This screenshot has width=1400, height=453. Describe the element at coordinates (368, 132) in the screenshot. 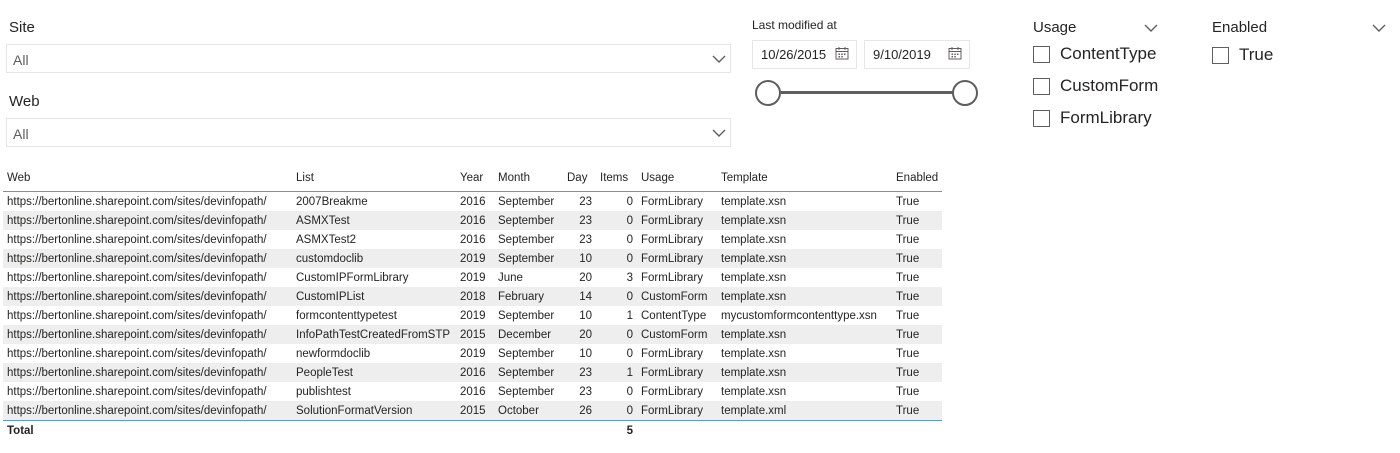

I see `web-dropdown: All` at that location.